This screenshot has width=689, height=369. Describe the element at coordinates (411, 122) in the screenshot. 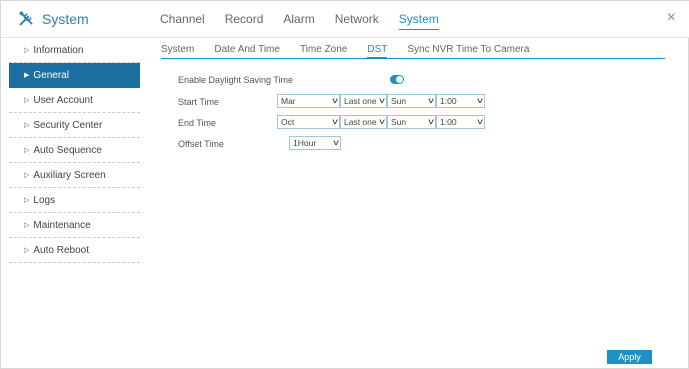

I see `end-day-select: Sun v` at that location.